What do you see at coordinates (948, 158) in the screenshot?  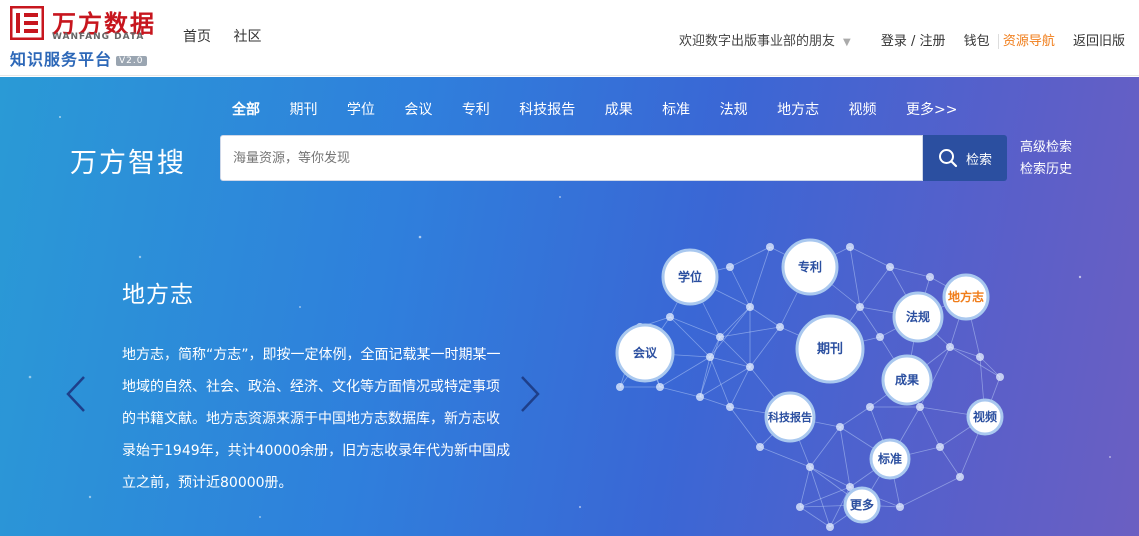 I see `search-icon` at bounding box center [948, 158].